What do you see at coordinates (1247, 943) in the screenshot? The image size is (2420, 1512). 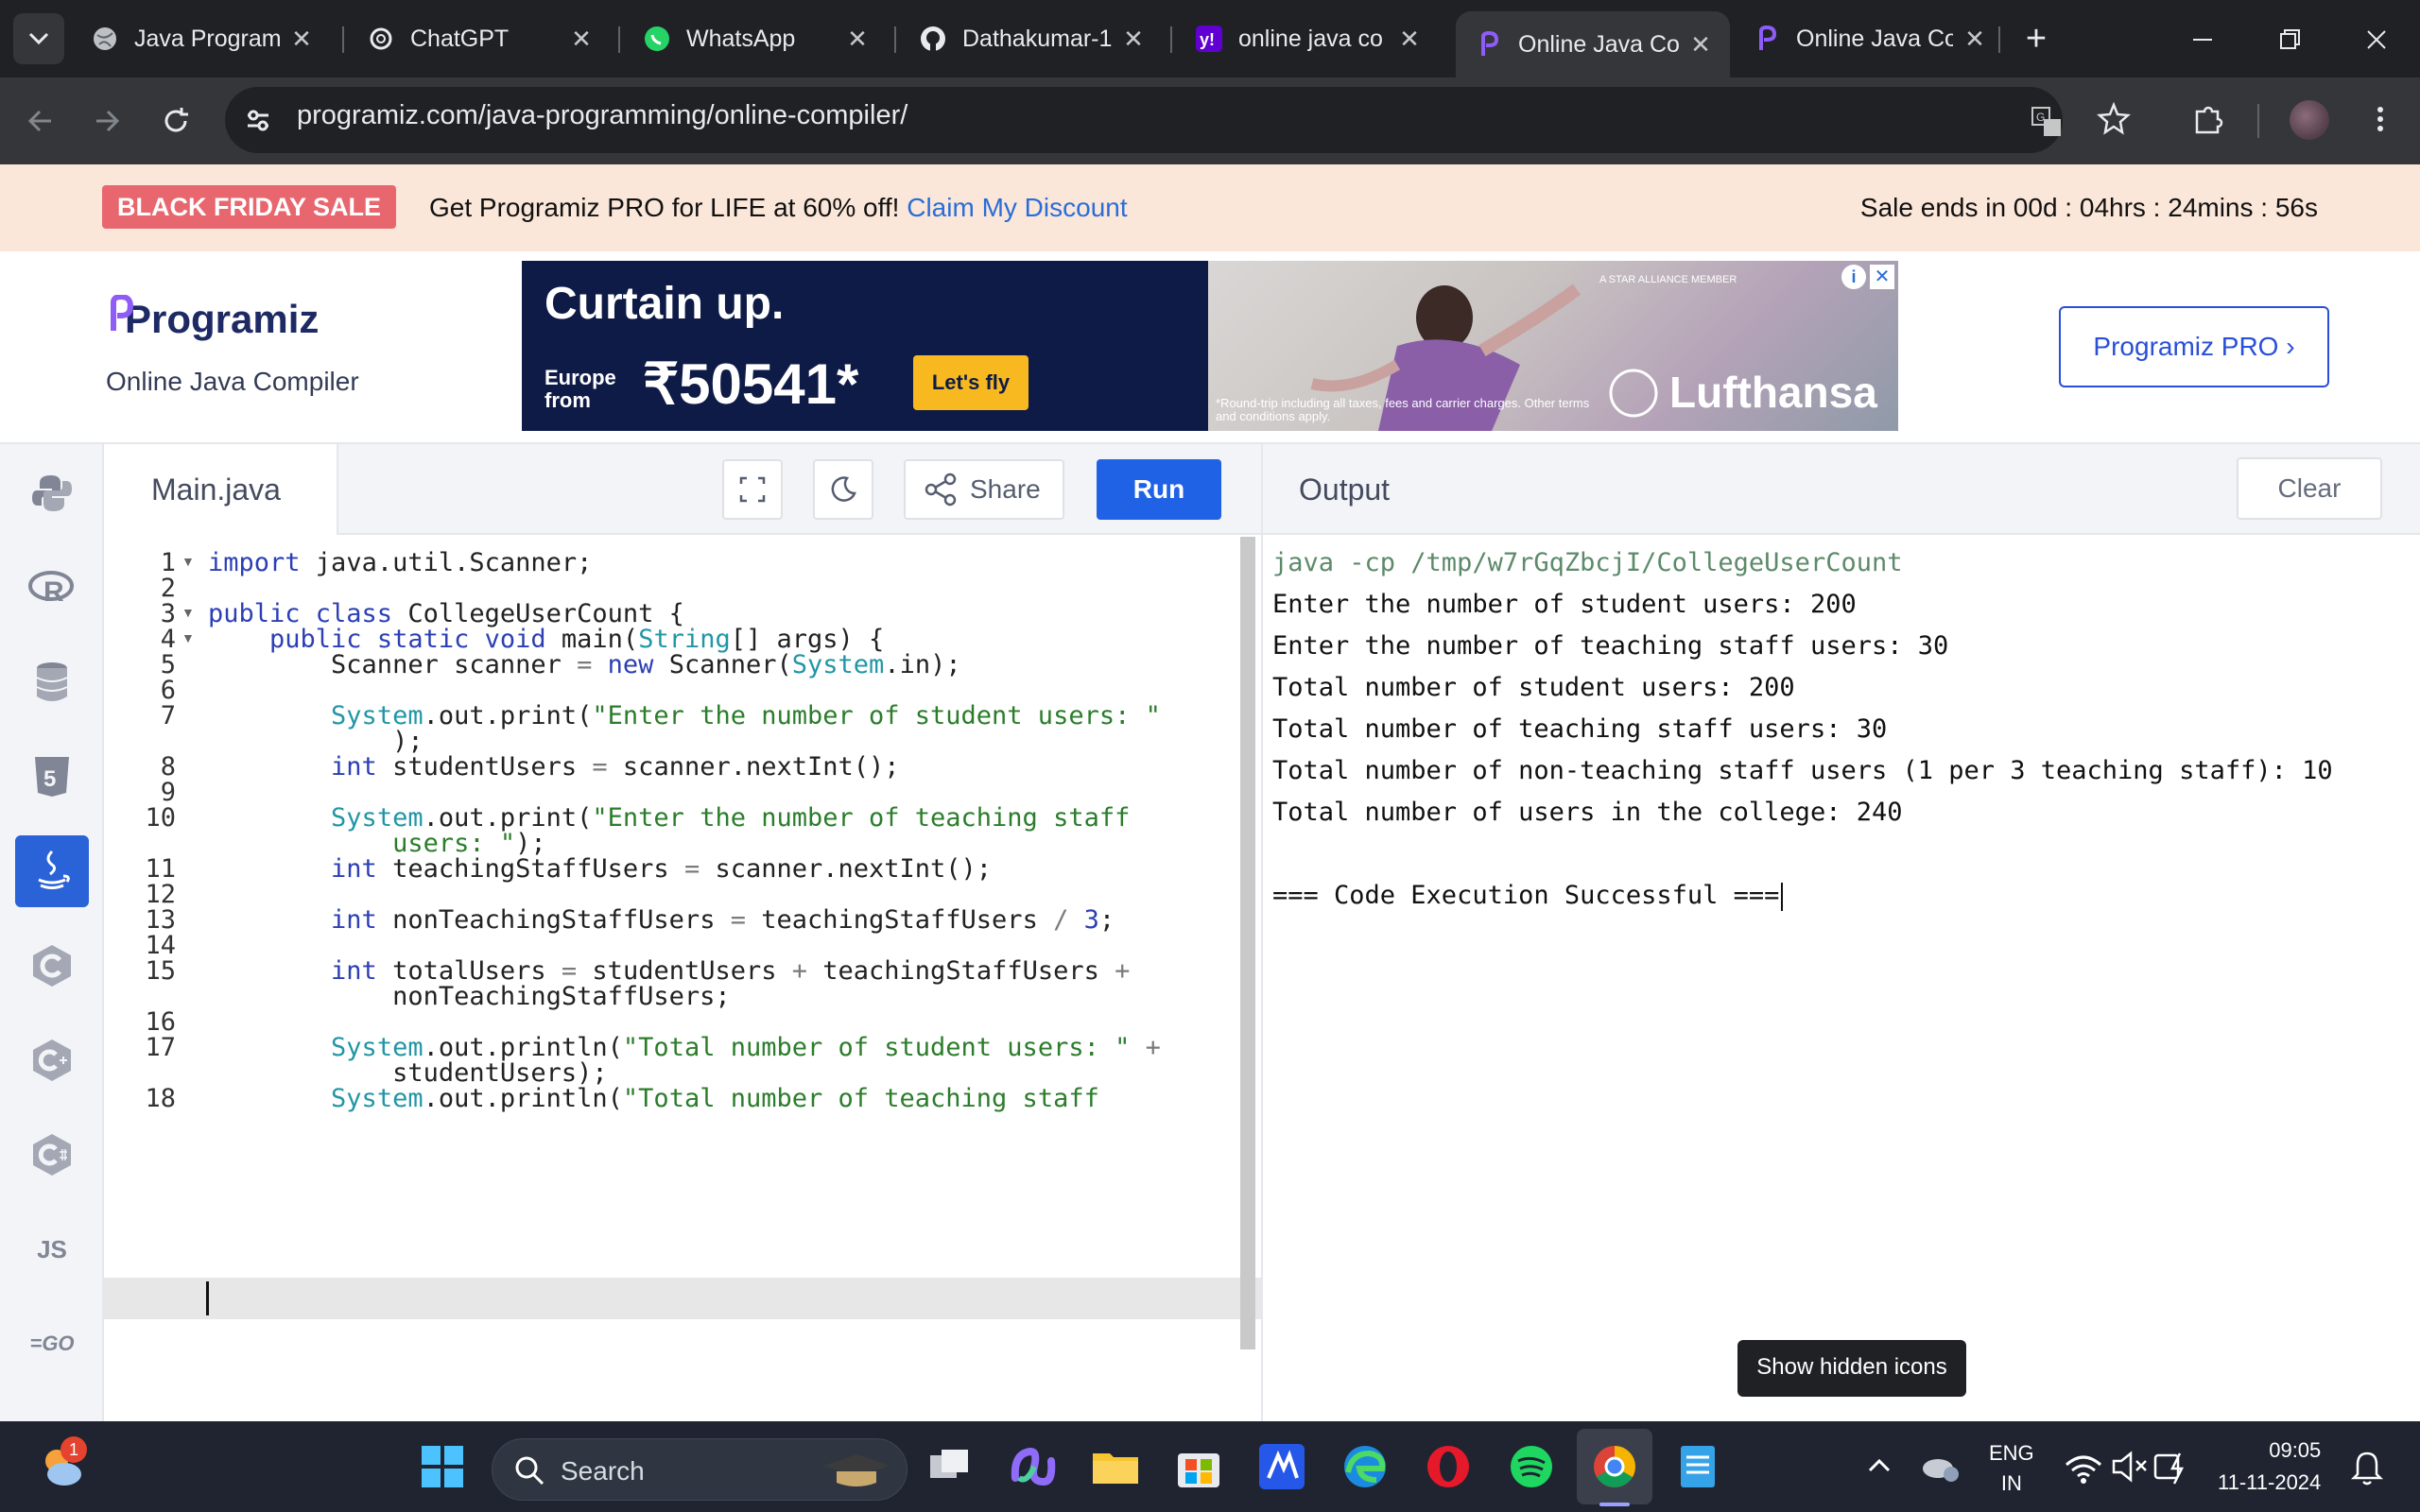 I see `editor-scrollbar` at bounding box center [1247, 943].